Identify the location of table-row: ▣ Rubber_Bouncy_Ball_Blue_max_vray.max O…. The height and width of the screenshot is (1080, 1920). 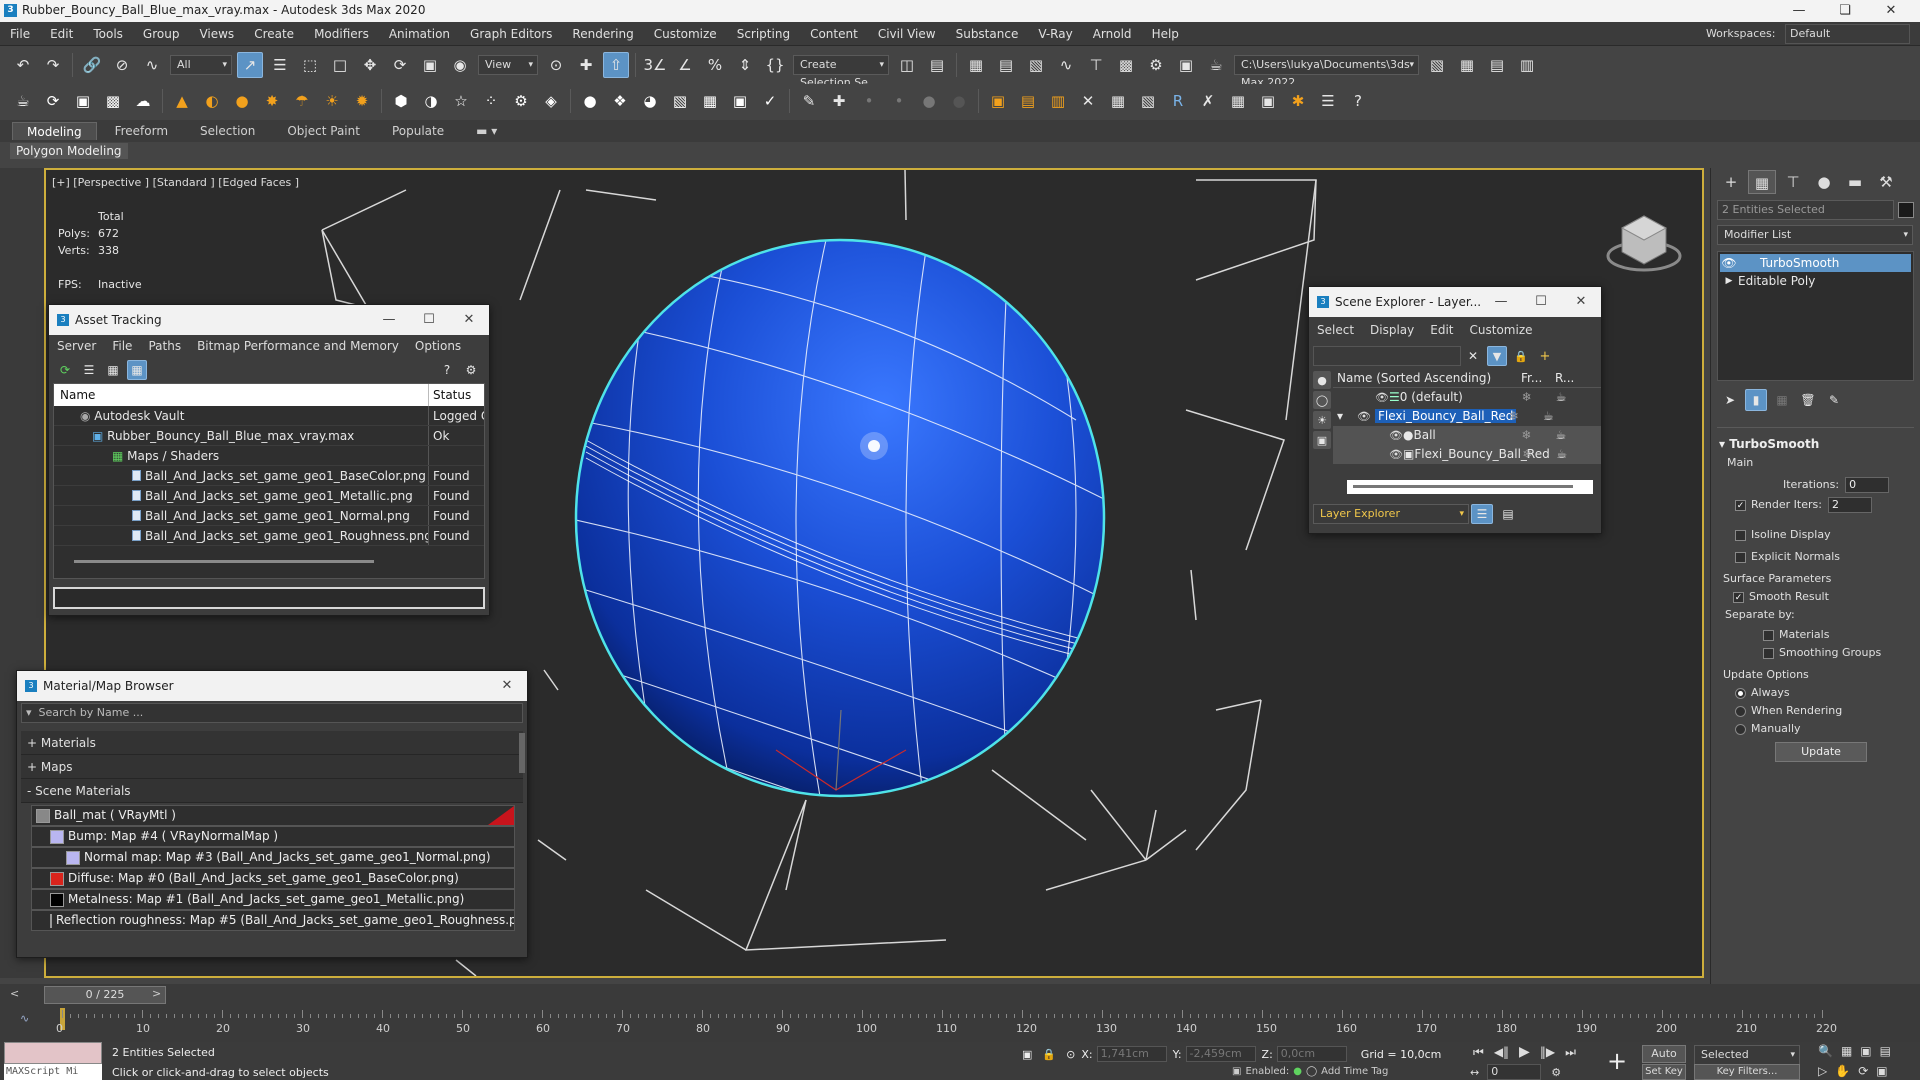
(269, 436).